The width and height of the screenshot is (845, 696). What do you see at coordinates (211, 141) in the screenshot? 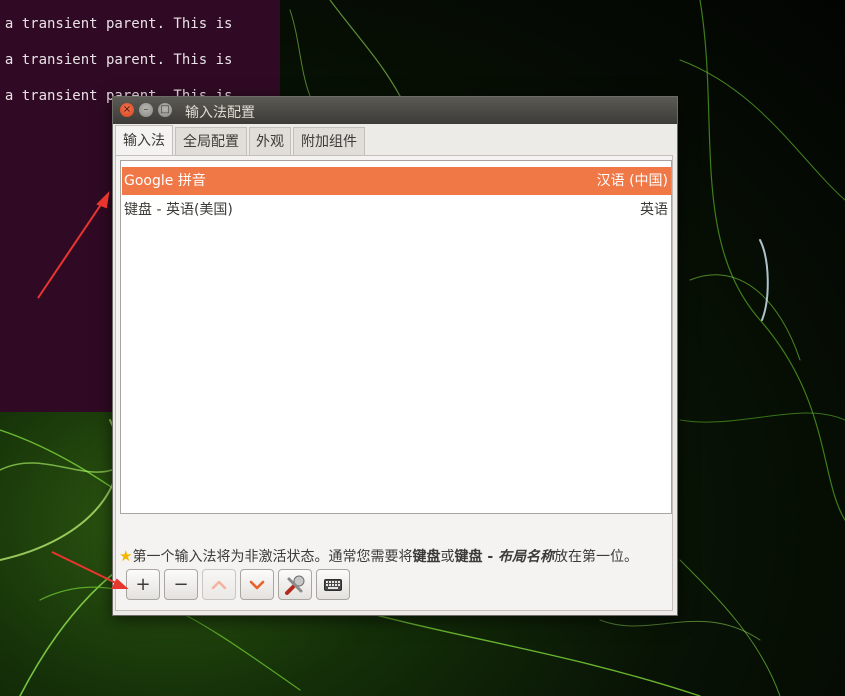
I see `tab-global-config: 全局配置` at bounding box center [211, 141].